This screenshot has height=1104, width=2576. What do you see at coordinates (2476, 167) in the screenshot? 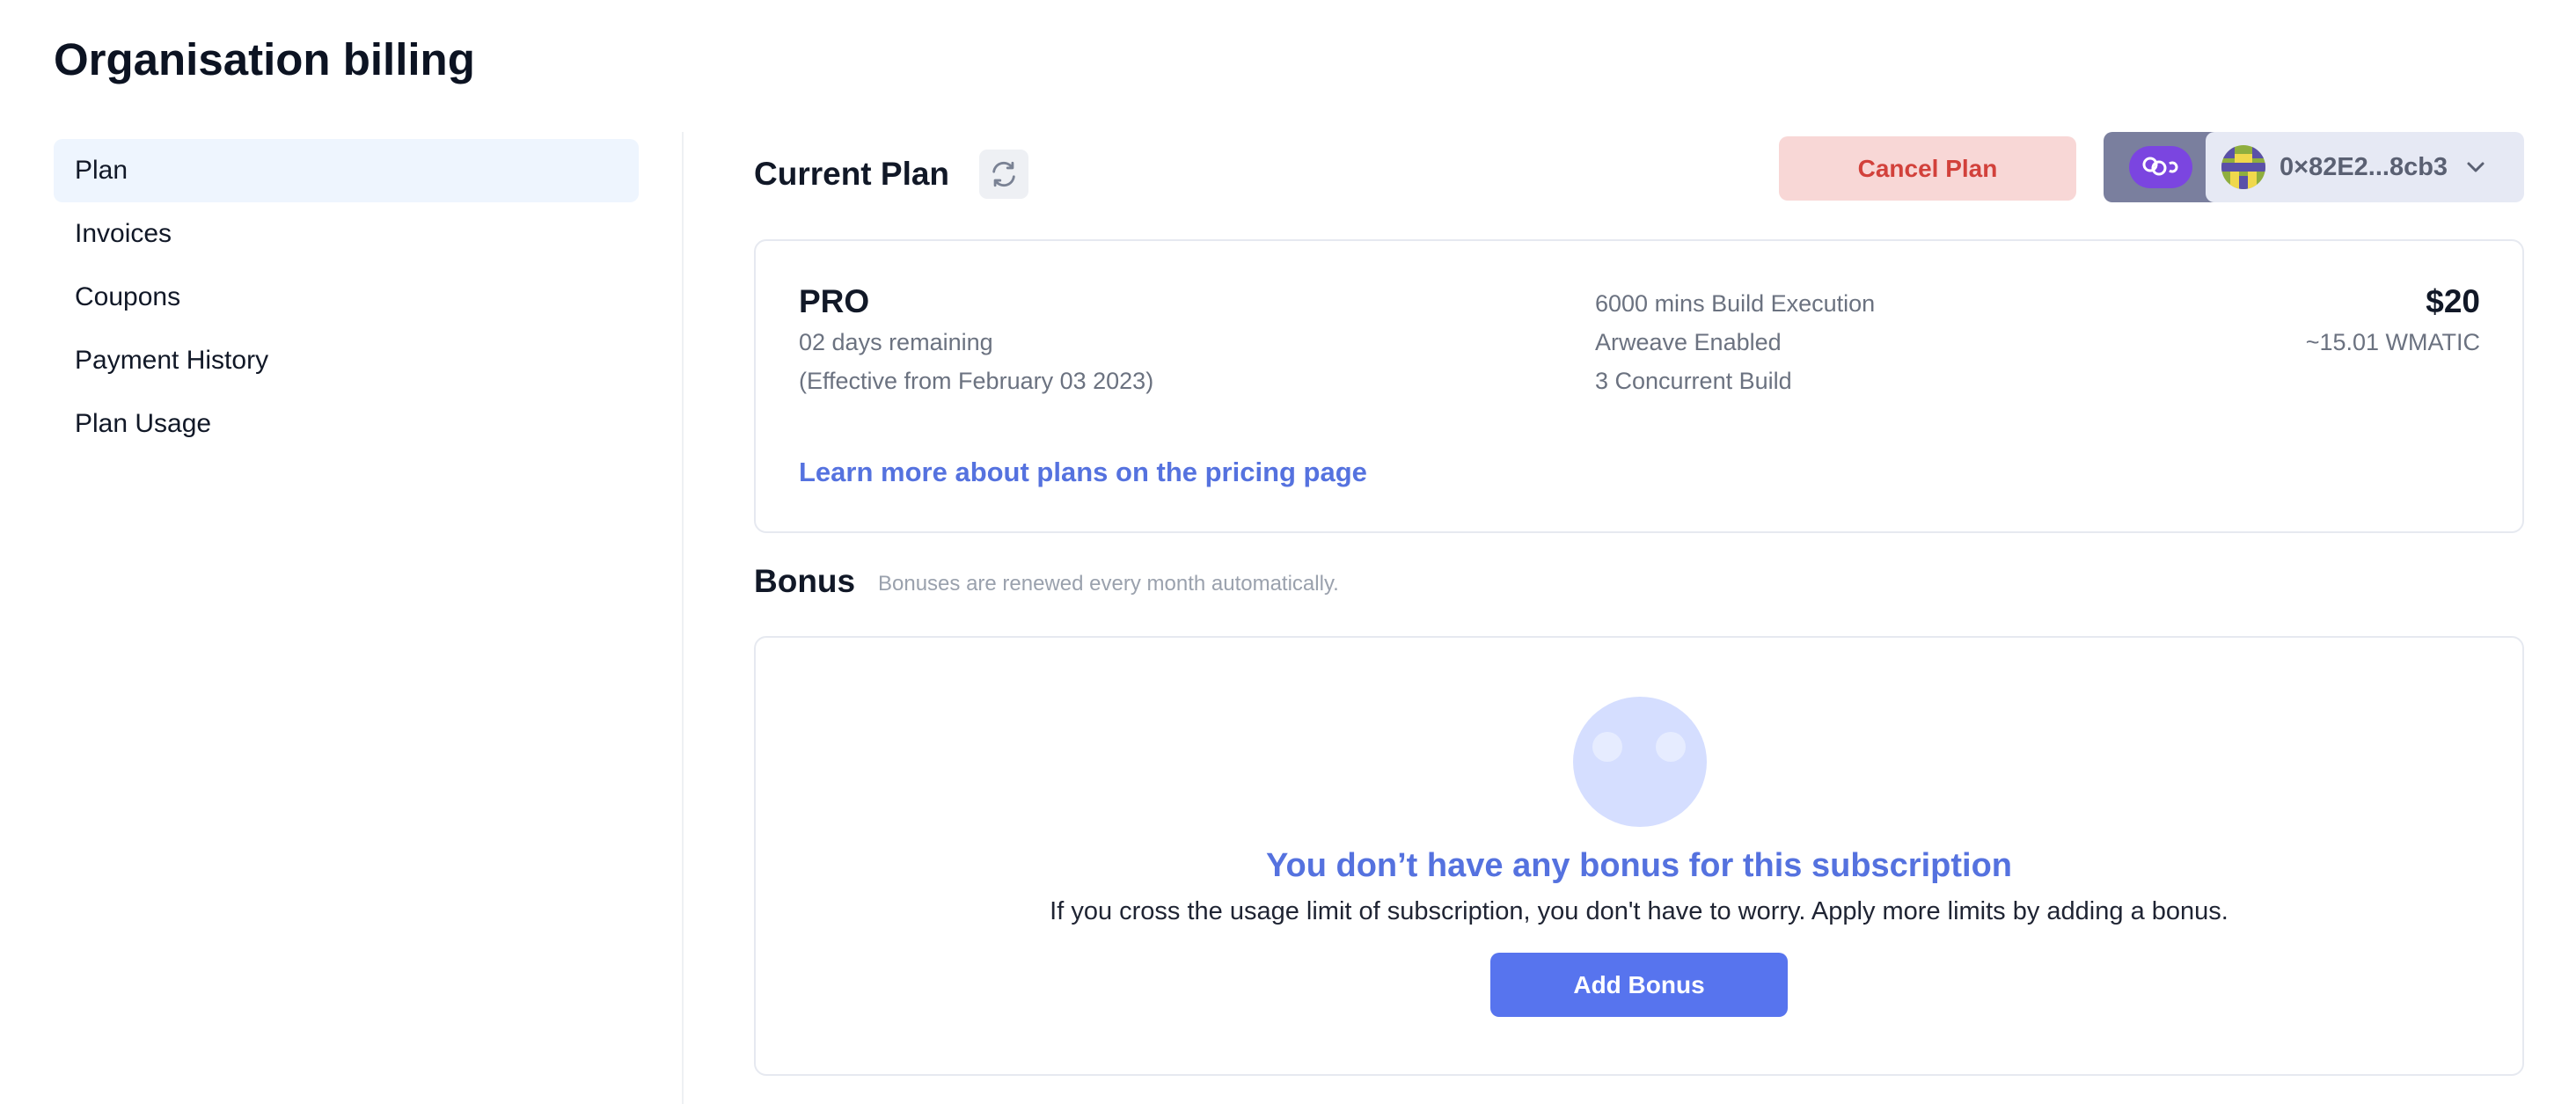
I see `chevron-down-icon` at bounding box center [2476, 167].